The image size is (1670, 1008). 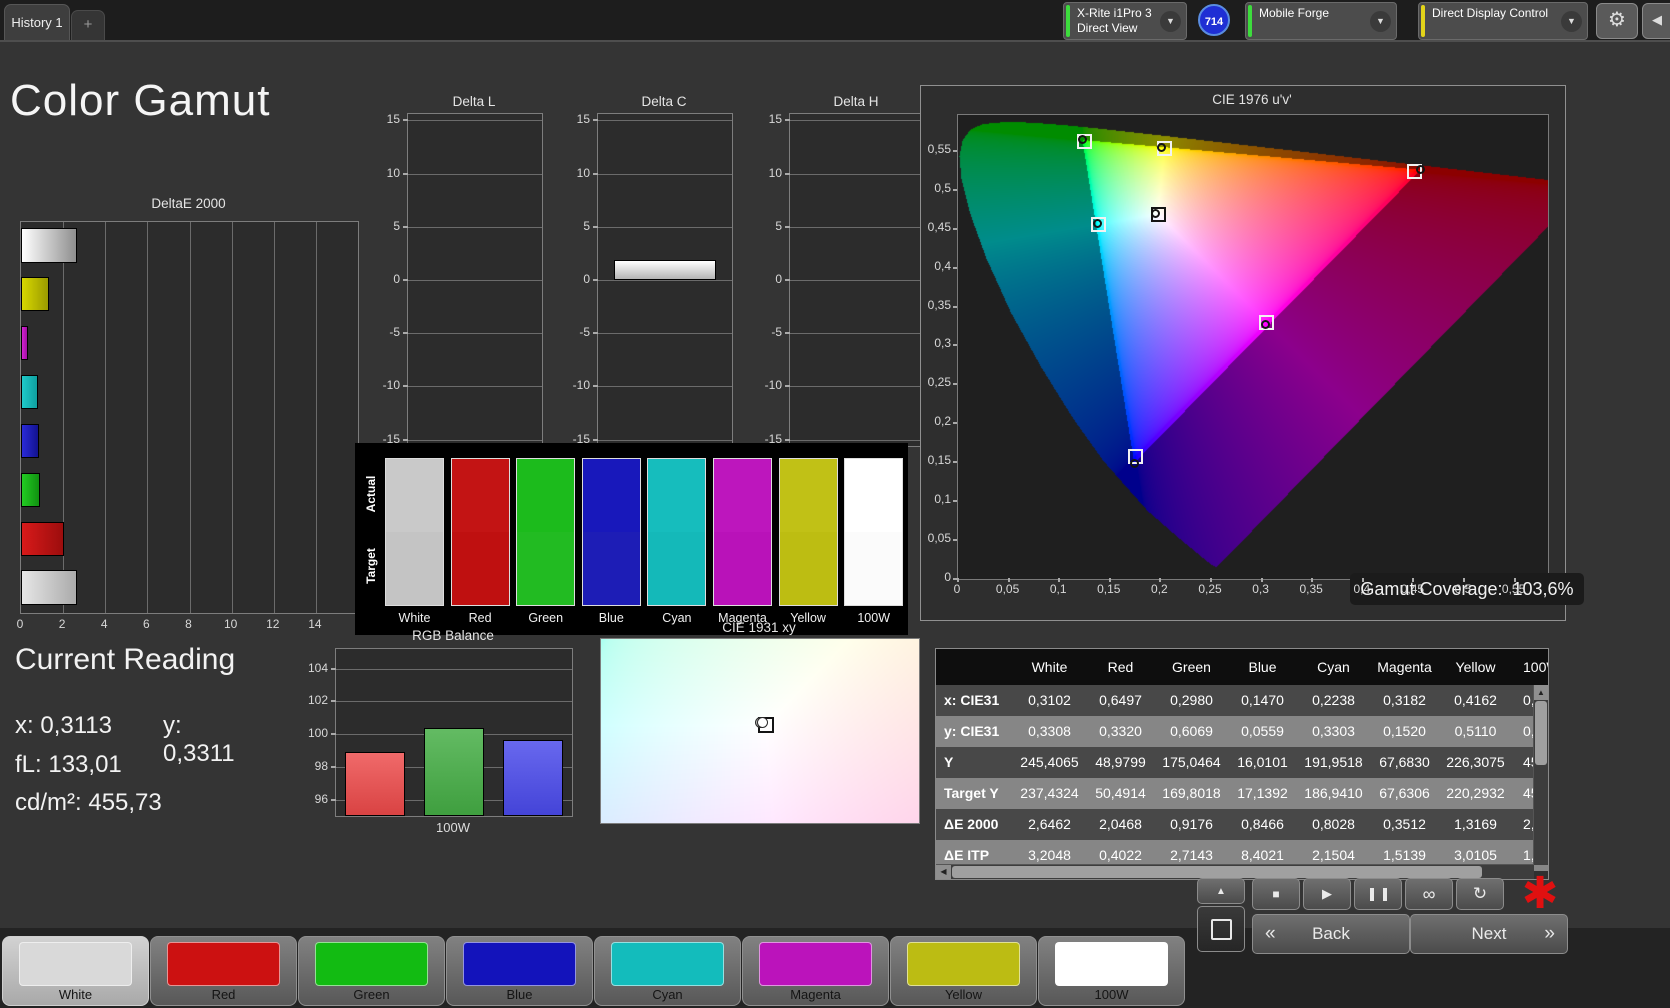 What do you see at coordinates (1423, 21) in the screenshot?
I see `display-status-accent` at bounding box center [1423, 21].